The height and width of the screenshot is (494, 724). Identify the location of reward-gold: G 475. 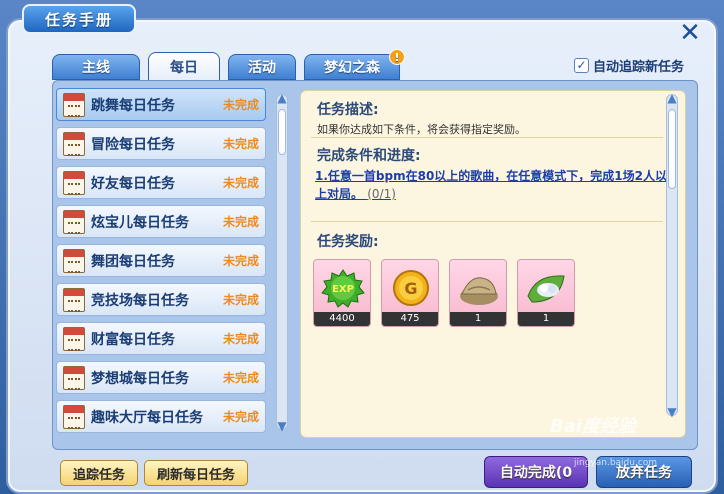
(410, 293).